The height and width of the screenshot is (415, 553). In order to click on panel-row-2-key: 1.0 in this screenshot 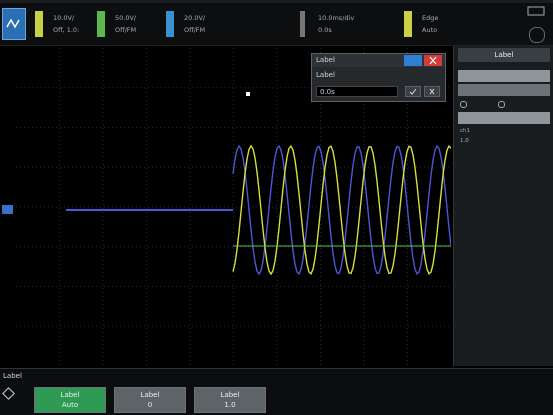, I will do `click(464, 141)`.